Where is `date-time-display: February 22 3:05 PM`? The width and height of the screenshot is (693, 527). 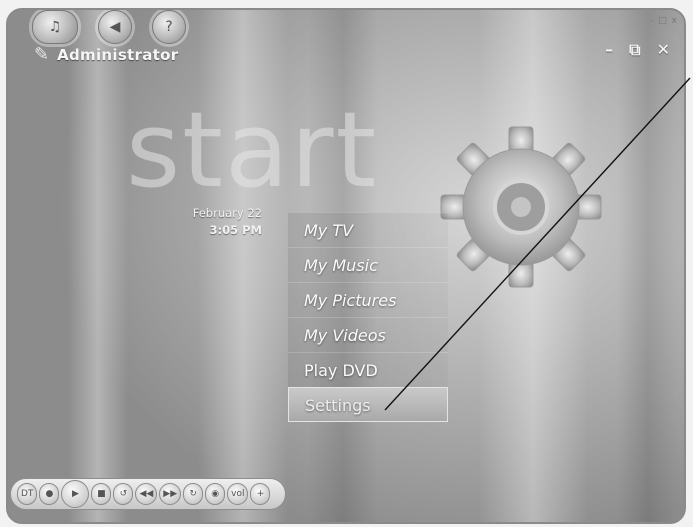 date-time-display: February 22 3:05 PM is located at coordinates (200, 222).